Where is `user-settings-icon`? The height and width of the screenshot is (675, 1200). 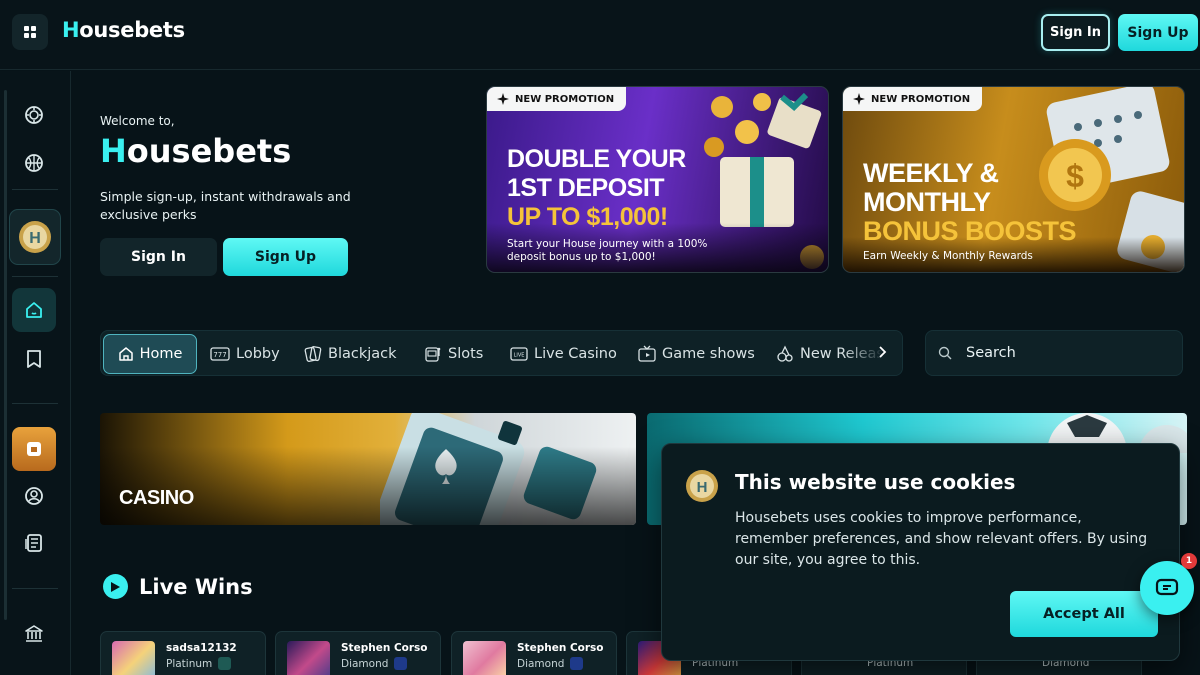 user-settings-icon is located at coordinates (34, 496).